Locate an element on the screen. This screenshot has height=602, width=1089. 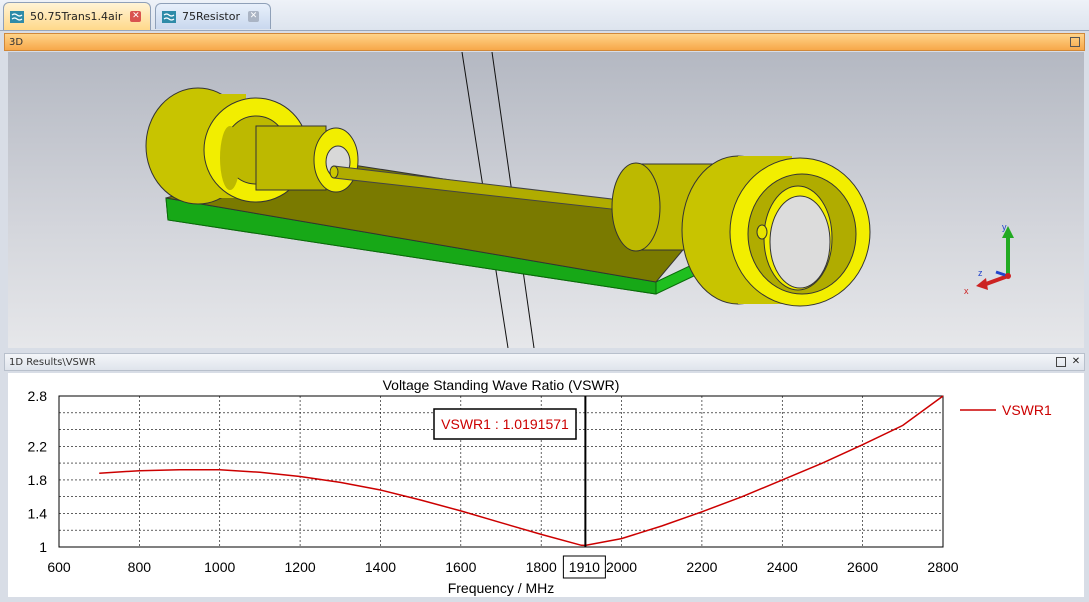
panel-1d-title: 1D Results\VSWR is located at coordinates (52, 362).